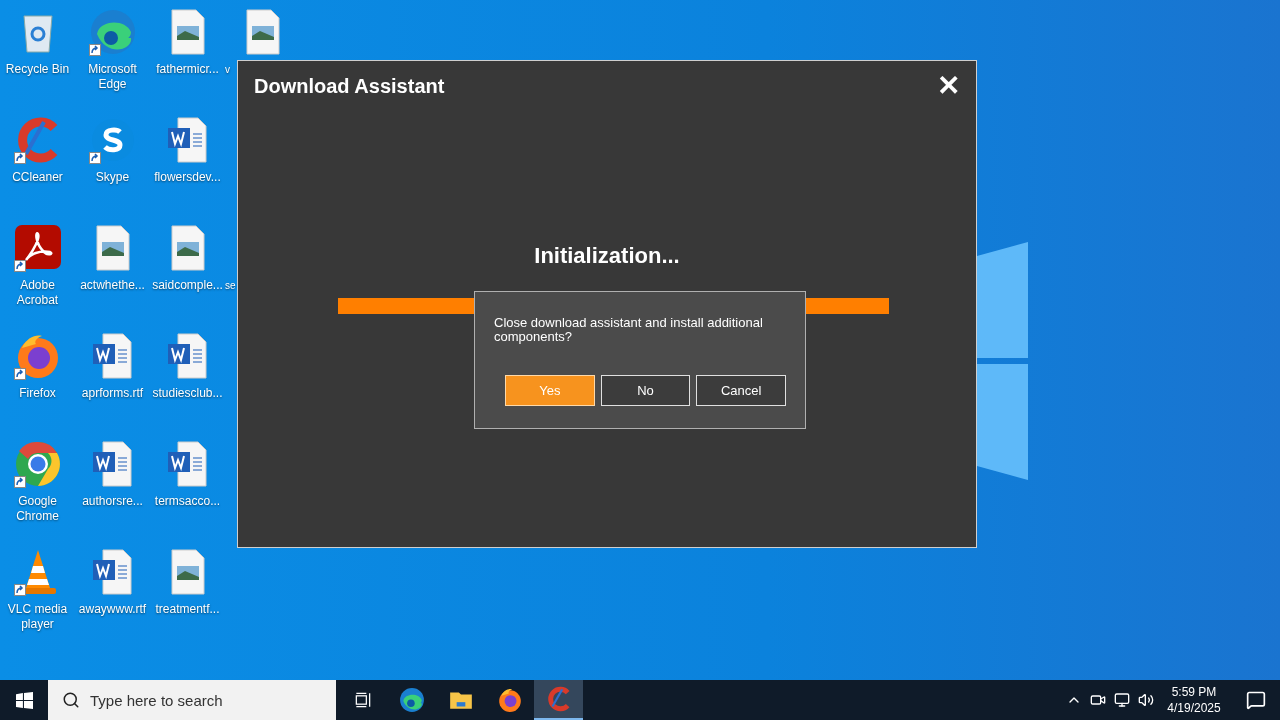 The image size is (1280, 720). What do you see at coordinates (112, 177) in the screenshot?
I see `desktop-icon-label: Skype` at bounding box center [112, 177].